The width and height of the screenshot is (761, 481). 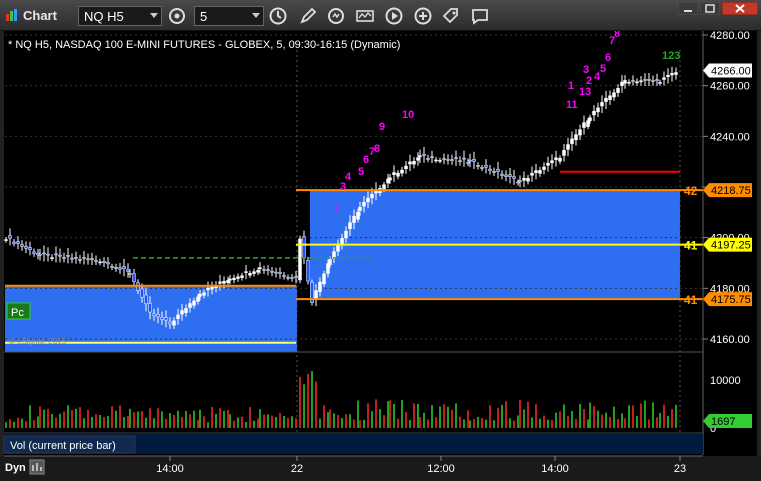 What do you see at coordinates (308, 16) in the screenshot?
I see `pencil-icon` at bounding box center [308, 16].